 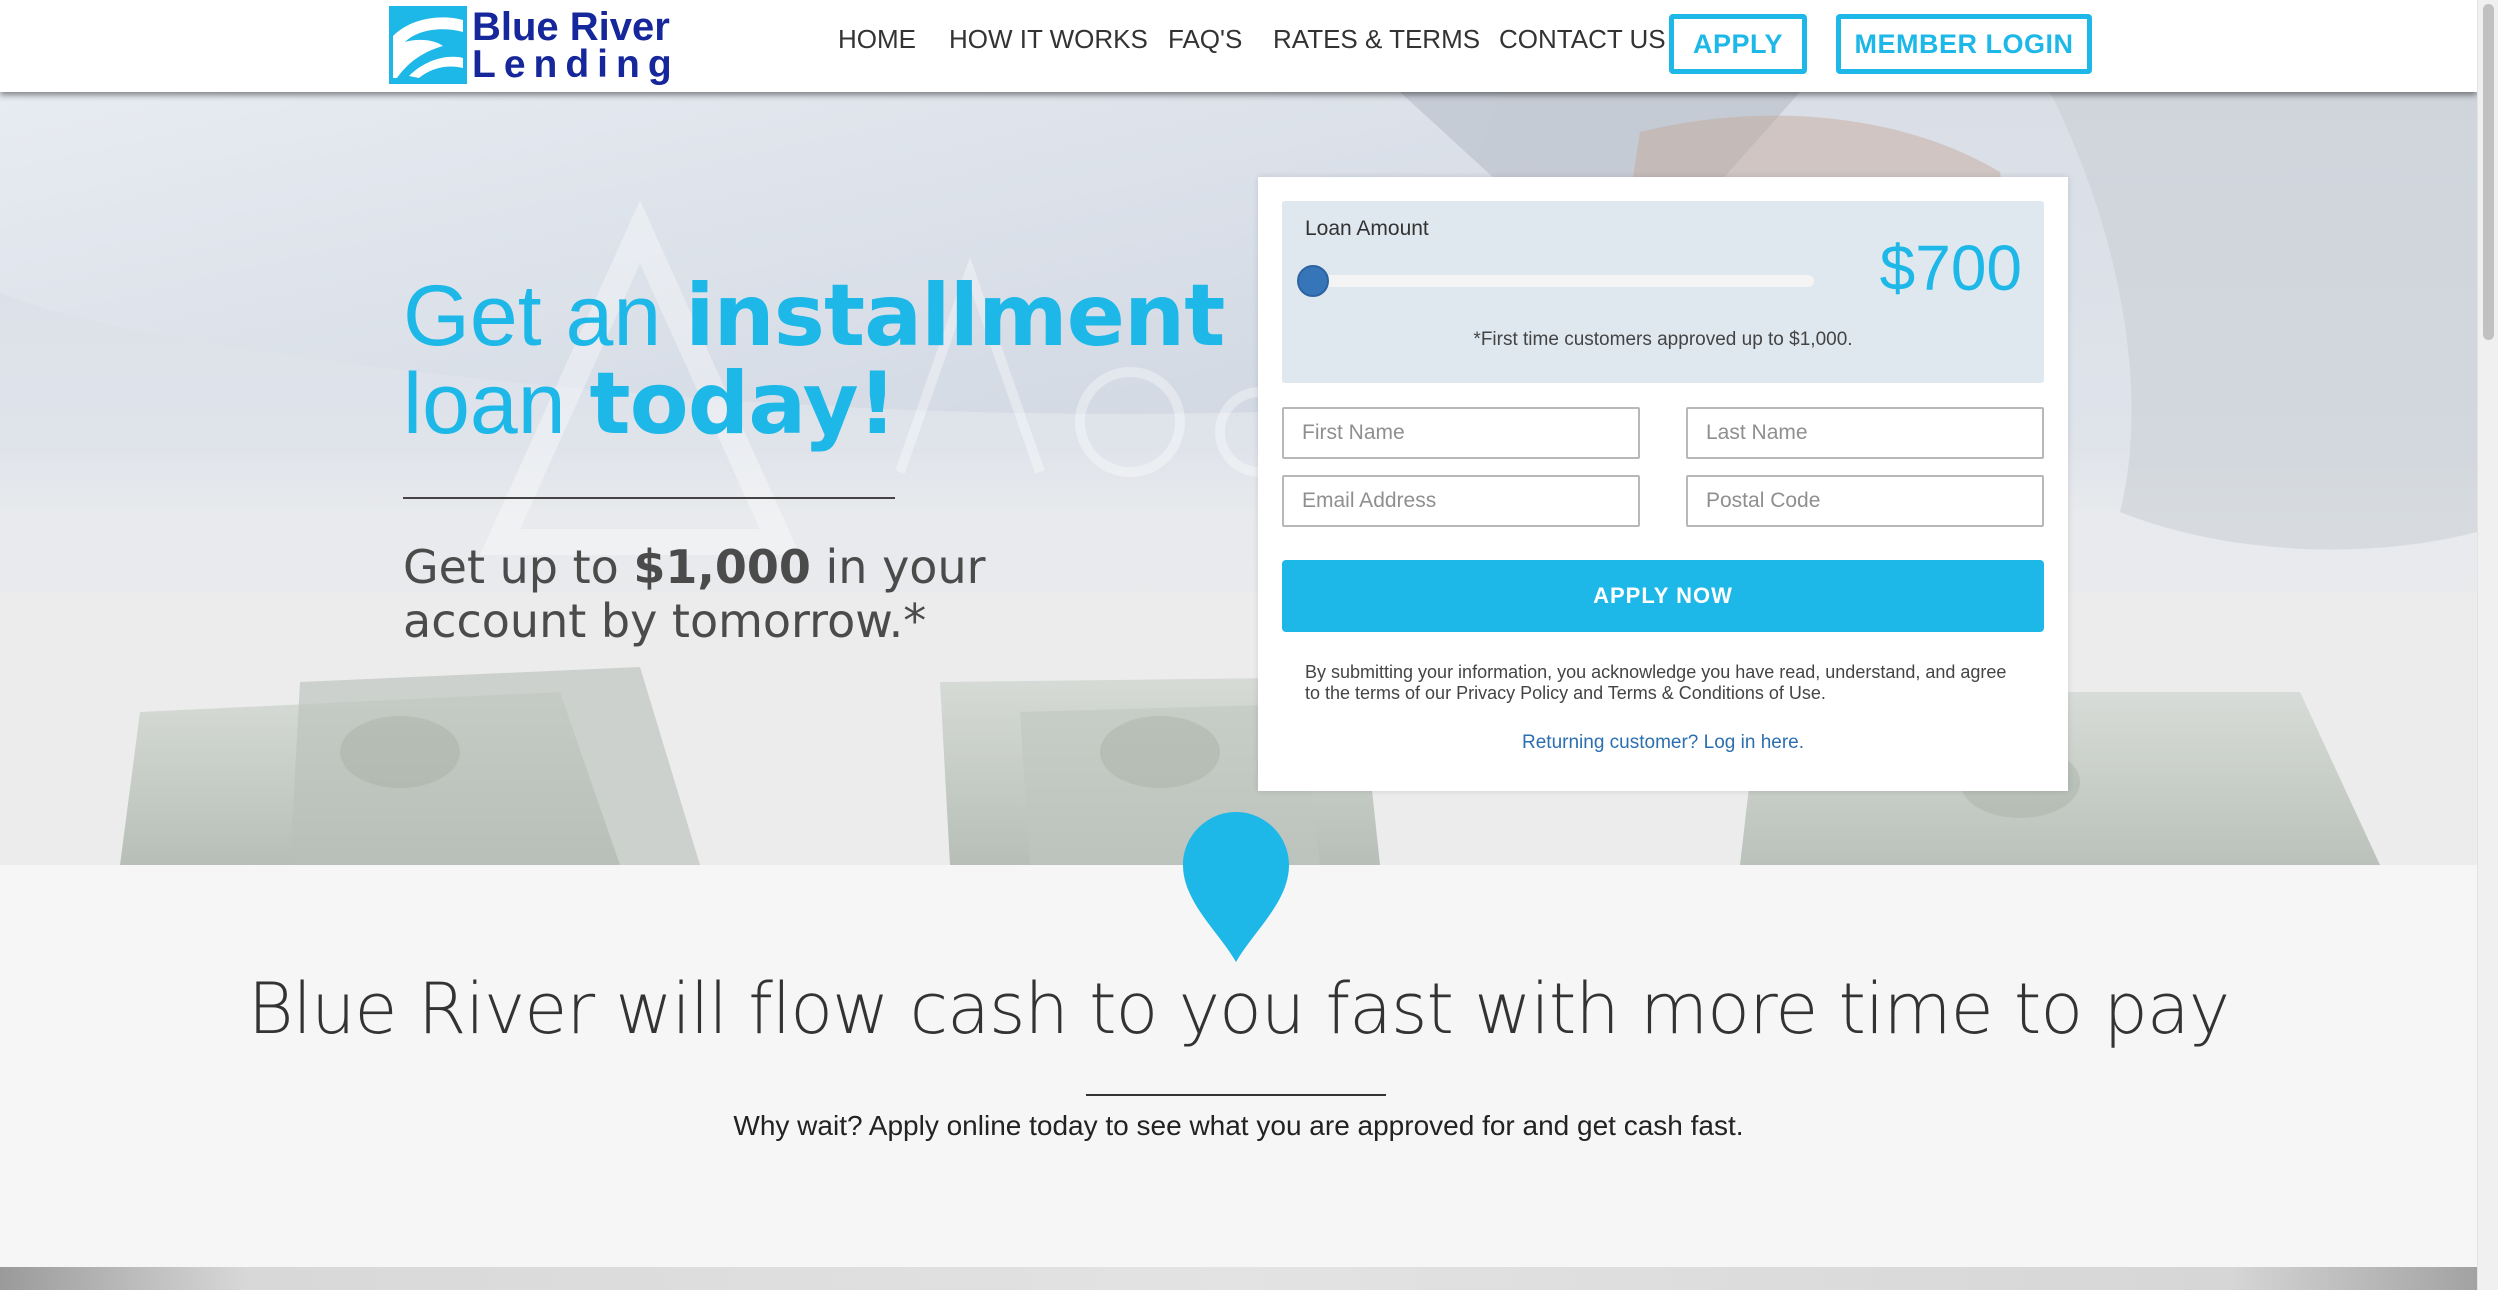 What do you see at coordinates (877, 39) in the screenshot?
I see `nav-home: HOME` at bounding box center [877, 39].